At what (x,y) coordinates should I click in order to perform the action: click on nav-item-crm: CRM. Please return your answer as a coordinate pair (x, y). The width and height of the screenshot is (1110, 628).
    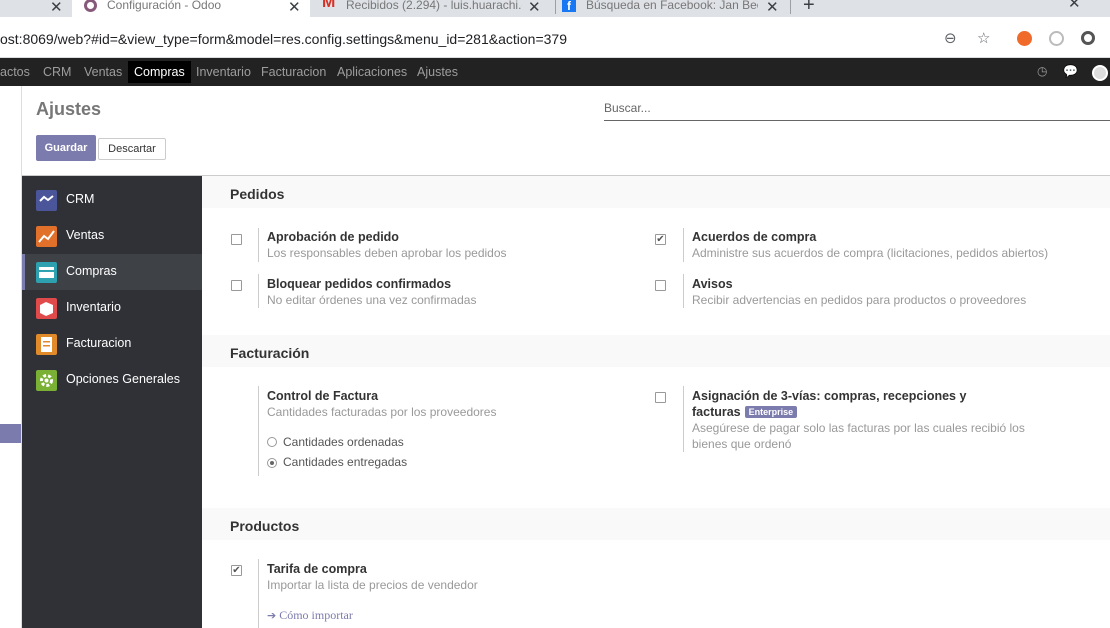
    Looking at the image, I should click on (57, 72).